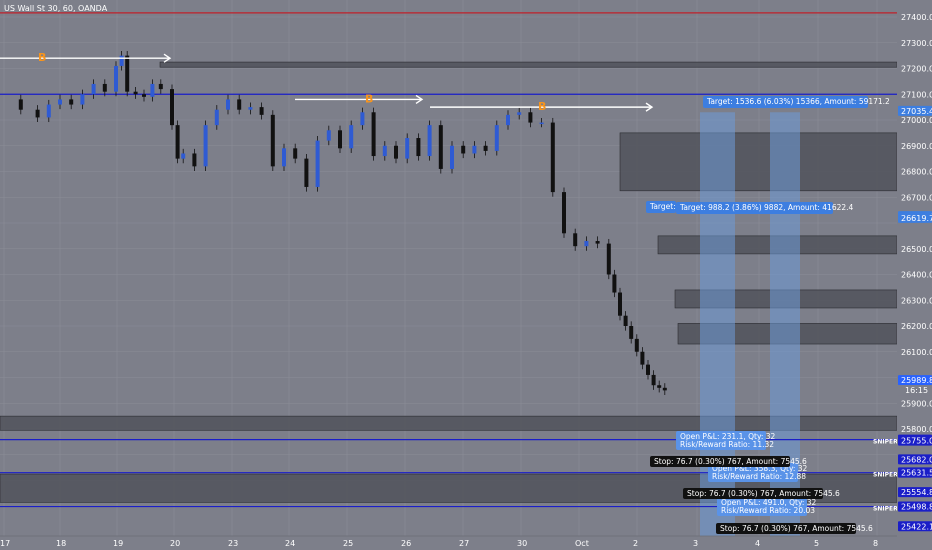 The width and height of the screenshot is (932, 550). Describe the element at coordinates (916, 441) in the screenshot. I see `price-axis-label: 25755.0` at that location.